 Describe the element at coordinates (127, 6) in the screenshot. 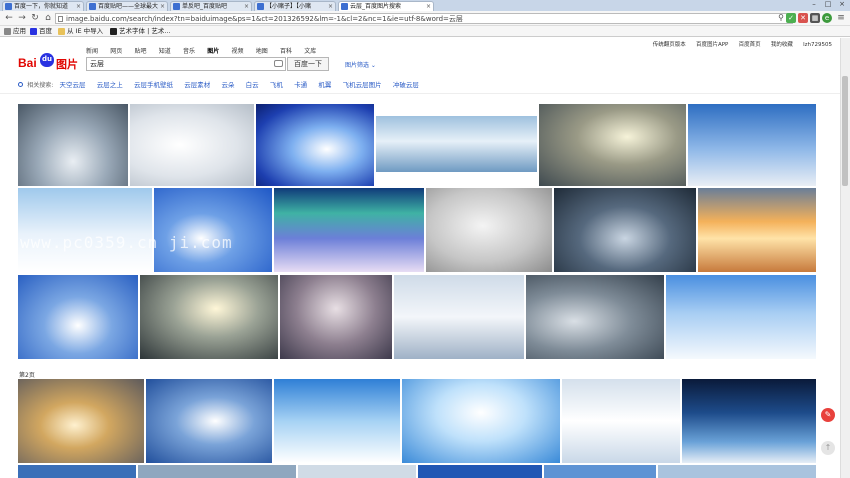

I see `tab-tieba: 百度贴吧——全球最大 ×` at that location.